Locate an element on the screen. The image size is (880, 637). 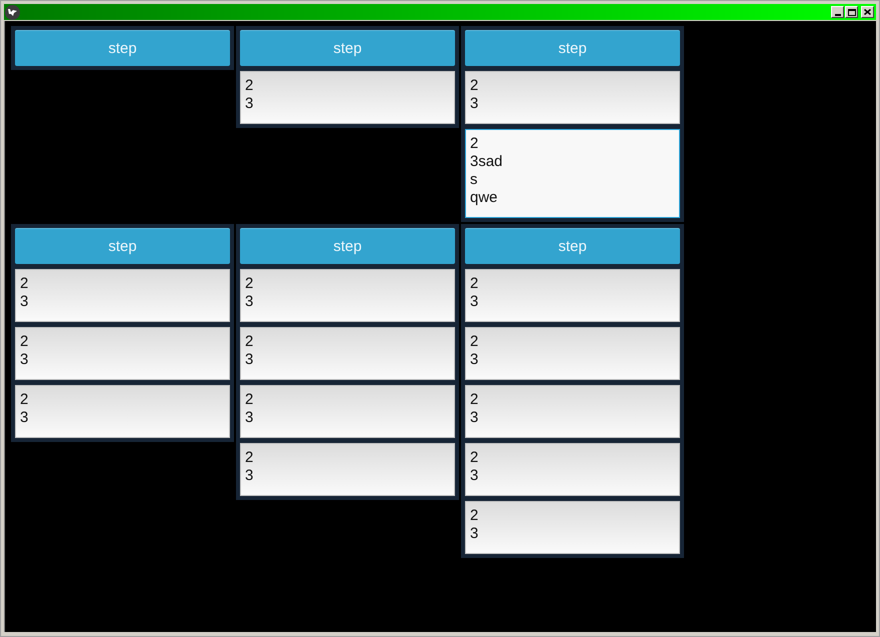
maximize-button is located at coordinates (851, 12).